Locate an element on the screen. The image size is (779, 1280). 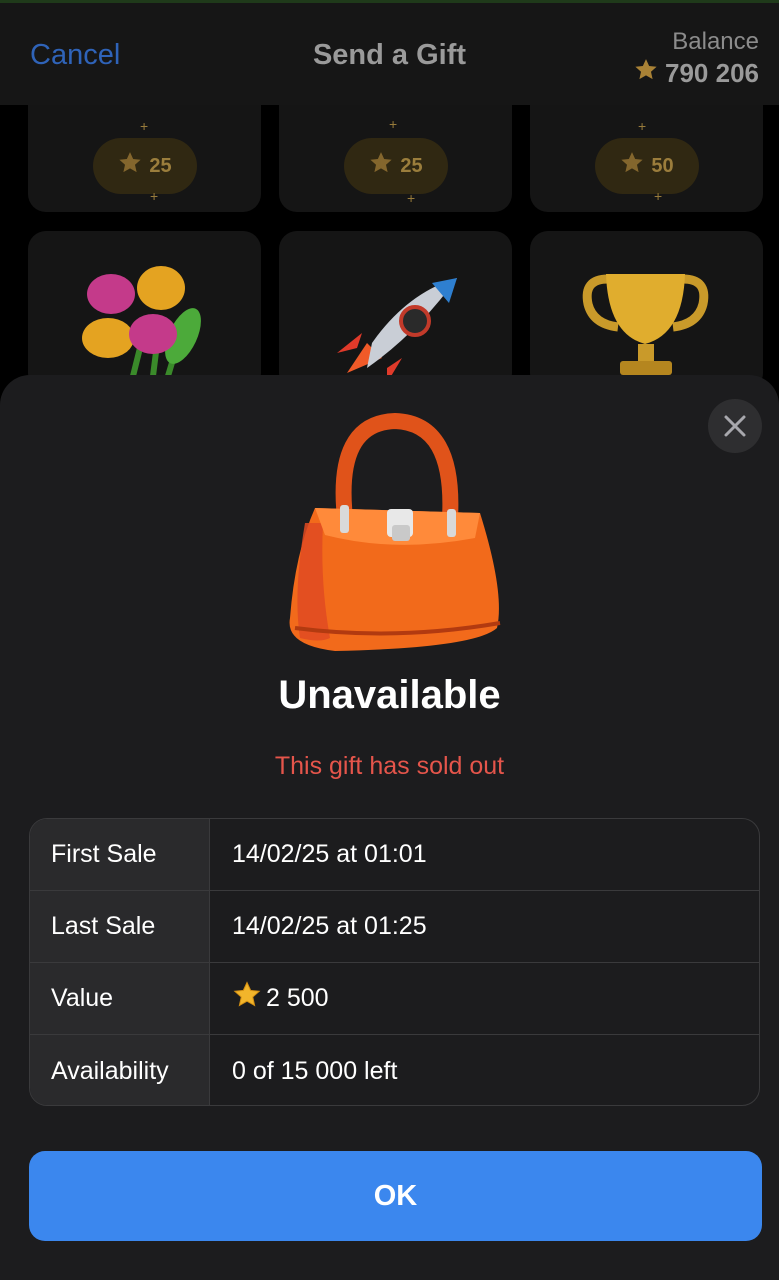
ok-button: OK is located at coordinates (395, 1196).